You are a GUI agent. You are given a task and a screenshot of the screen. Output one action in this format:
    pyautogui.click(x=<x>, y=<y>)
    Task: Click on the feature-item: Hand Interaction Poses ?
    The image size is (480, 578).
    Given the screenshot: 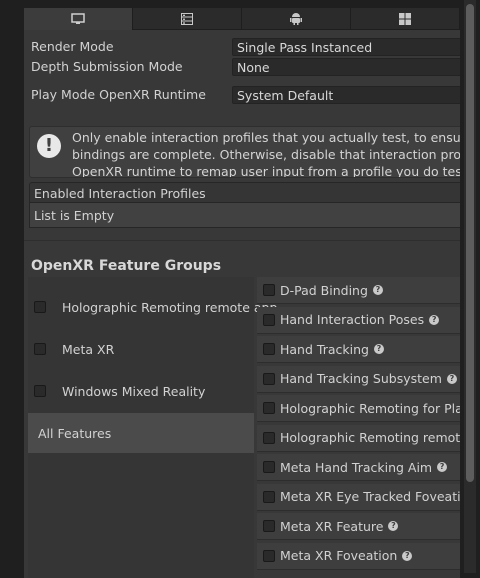 What is the action you would take?
    pyautogui.click(x=358, y=320)
    